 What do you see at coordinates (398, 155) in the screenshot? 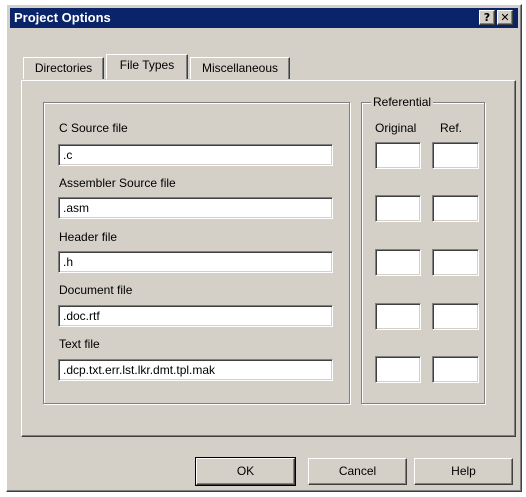
I see `original-c-source-field` at bounding box center [398, 155].